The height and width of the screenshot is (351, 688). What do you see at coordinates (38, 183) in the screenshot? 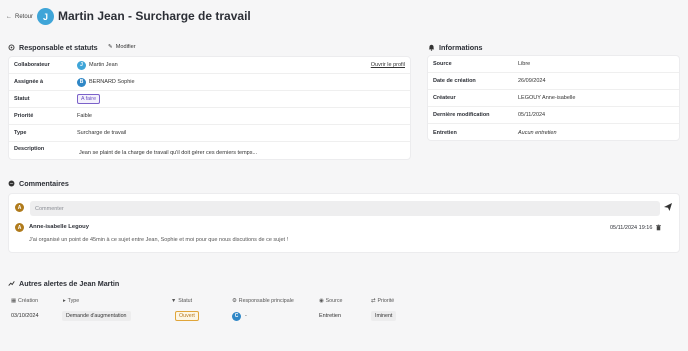
I see `comments-section-title: Commentaires` at bounding box center [38, 183].